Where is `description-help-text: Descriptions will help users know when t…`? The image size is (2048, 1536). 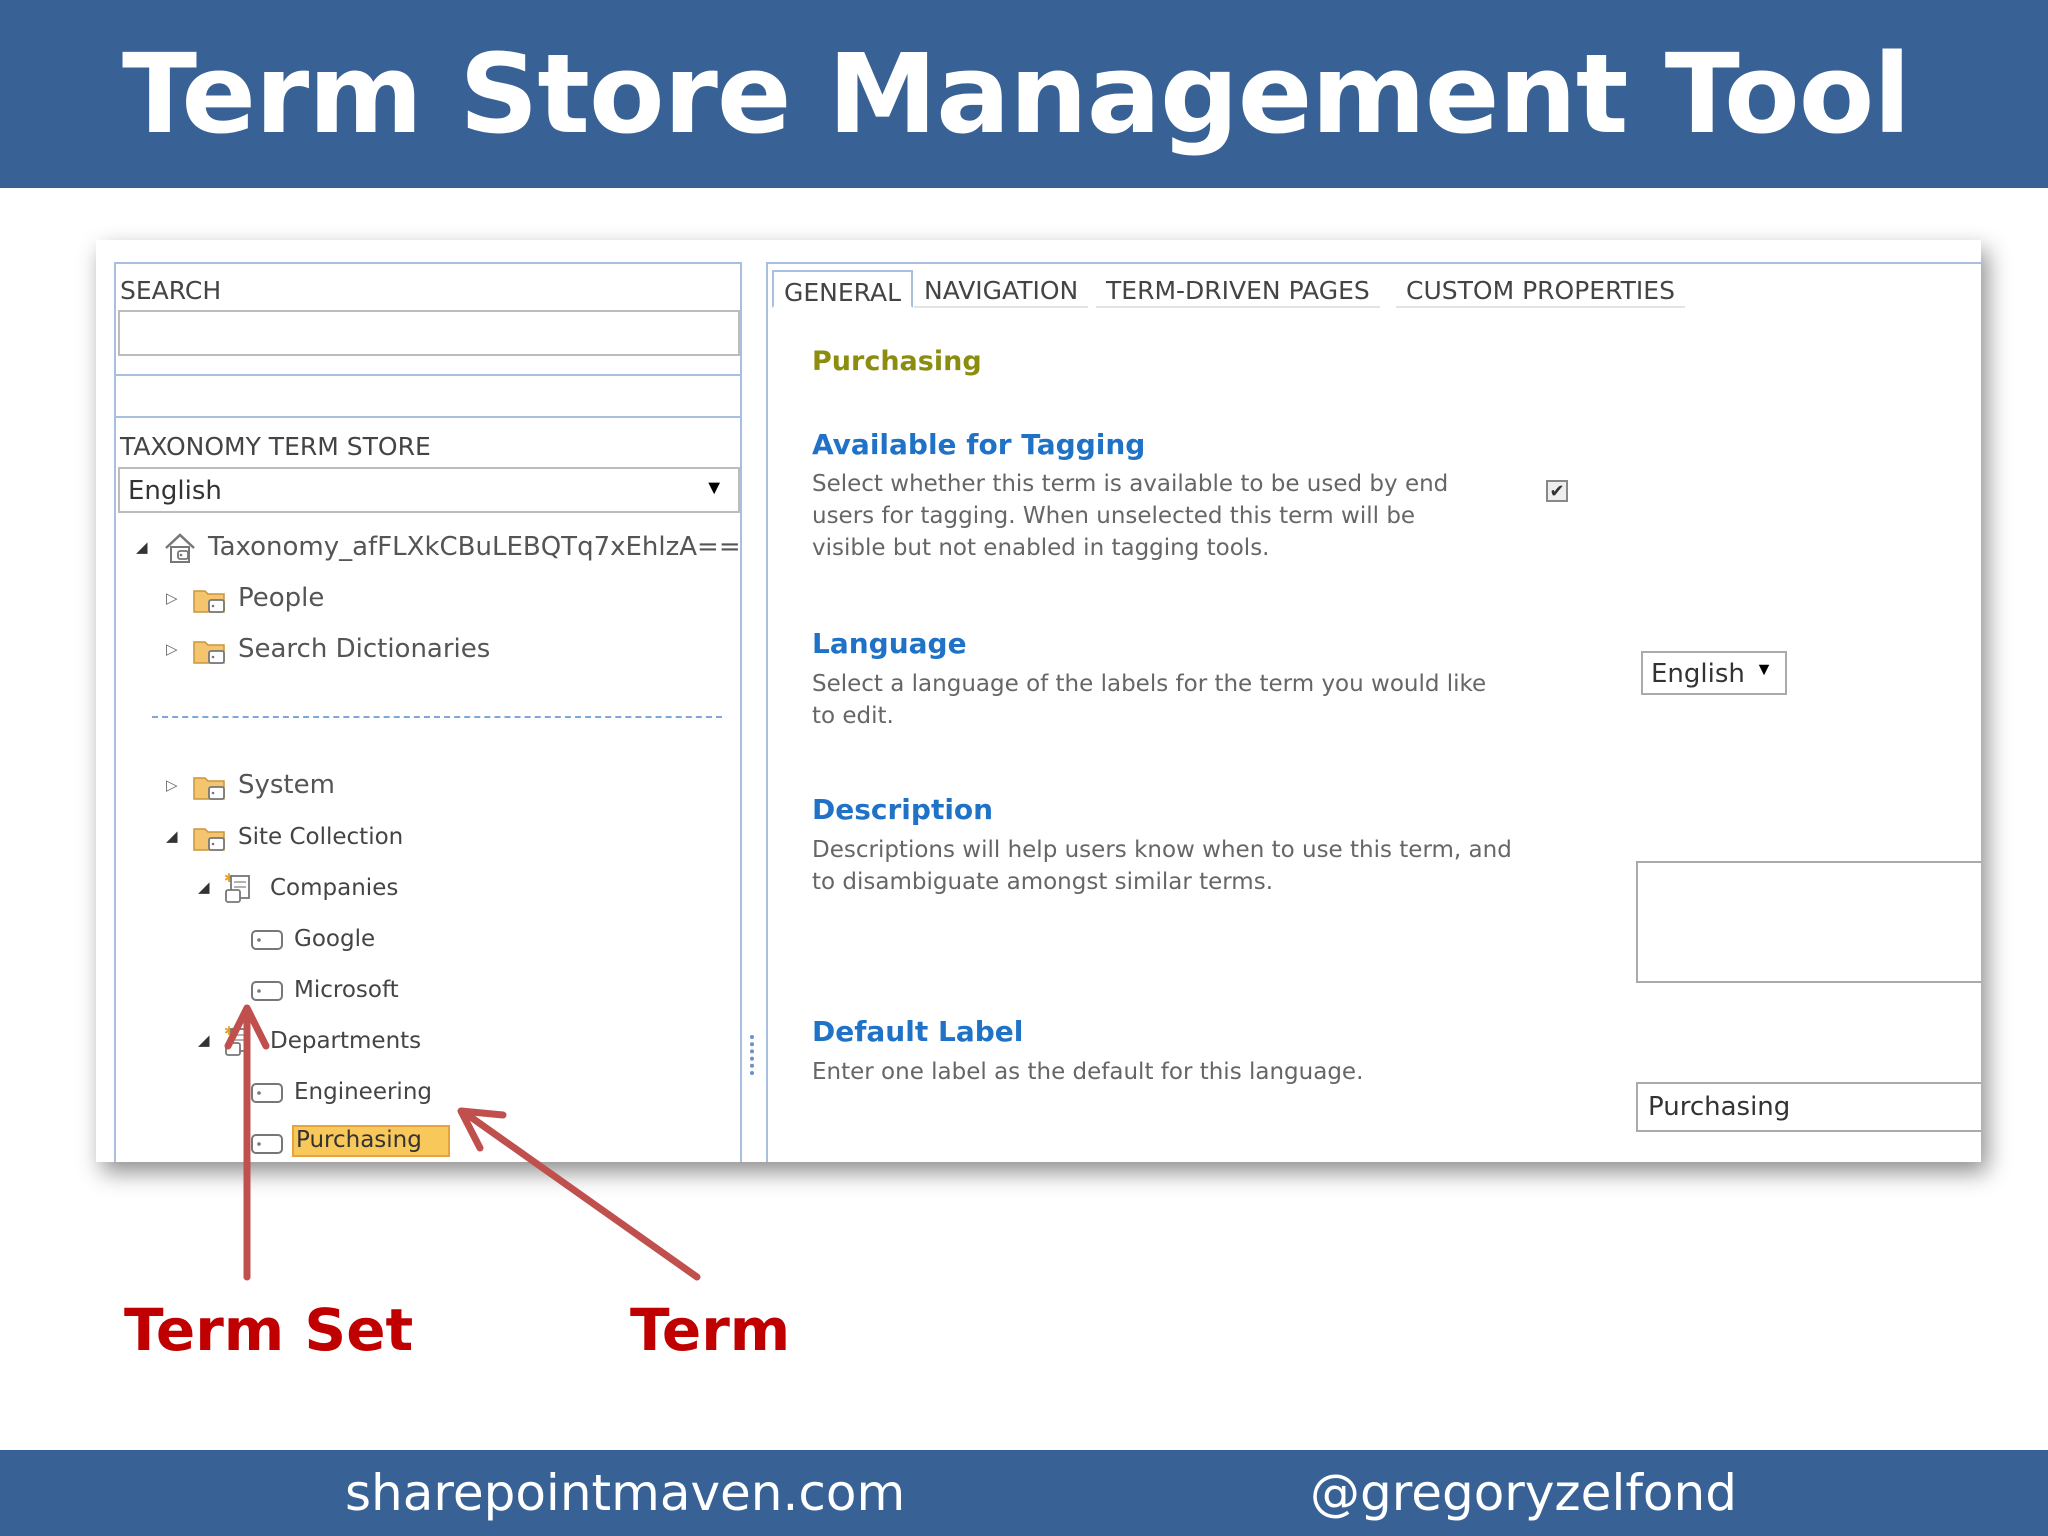
description-help-text: Descriptions will help users know when t… is located at coordinates (1162, 866).